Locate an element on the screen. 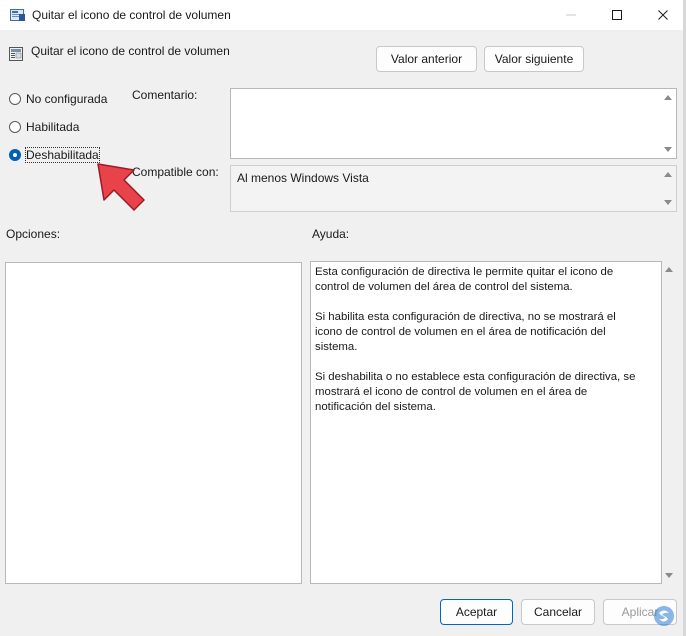 The height and width of the screenshot is (636, 686). comment-textarea is located at coordinates (453, 123).